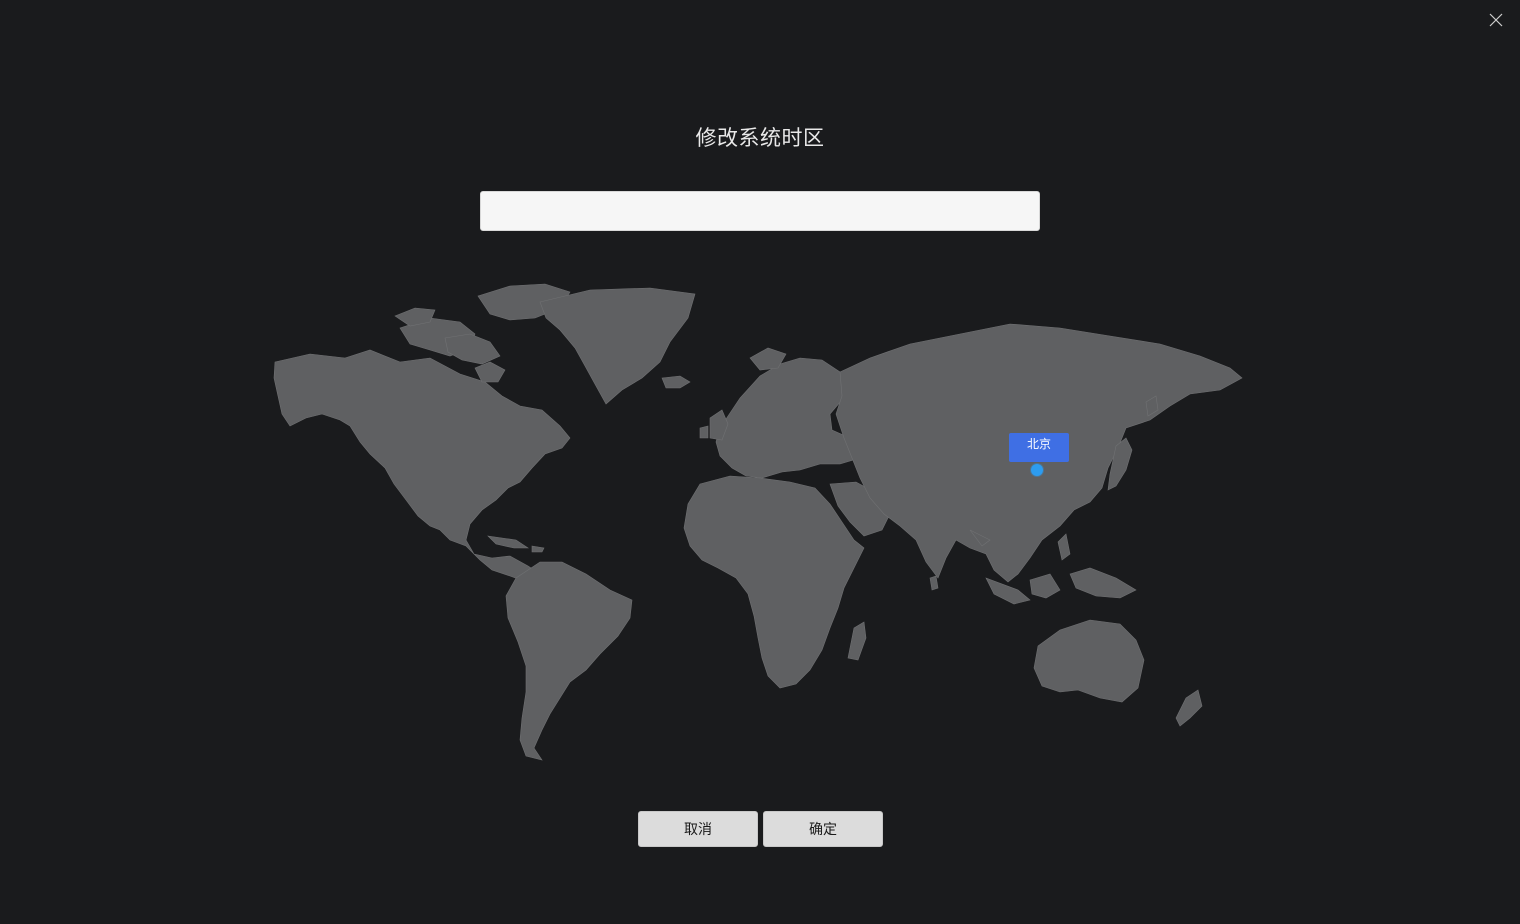 The height and width of the screenshot is (924, 1520). Describe the element at coordinates (823, 829) in the screenshot. I see `confirm-button: 确定` at that location.